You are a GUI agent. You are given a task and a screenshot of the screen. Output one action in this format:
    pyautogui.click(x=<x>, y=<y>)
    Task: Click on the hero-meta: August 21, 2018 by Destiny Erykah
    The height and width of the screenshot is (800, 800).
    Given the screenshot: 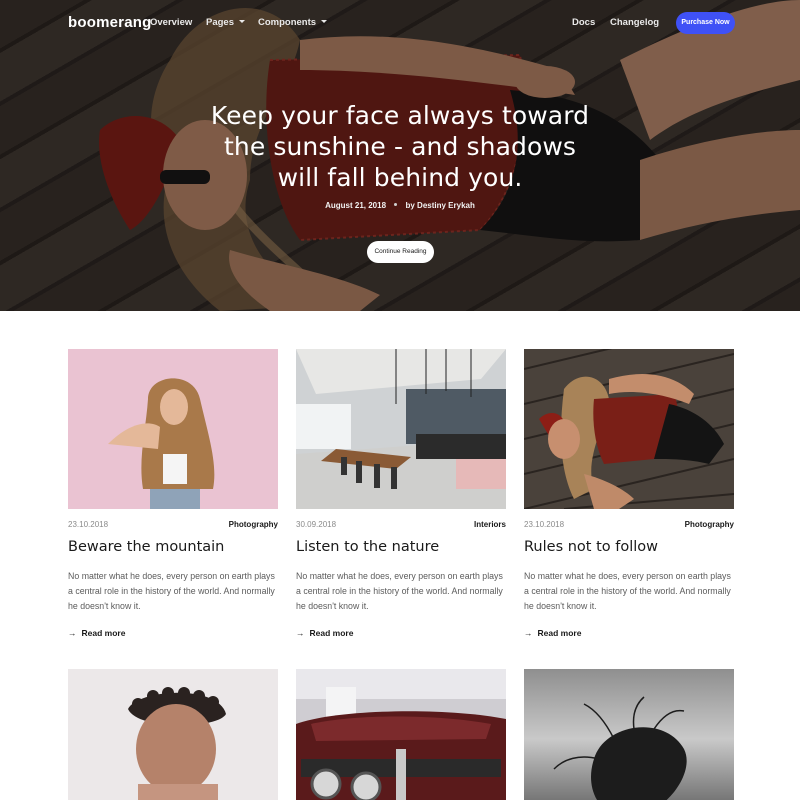 What is the action you would take?
    pyautogui.click(x=400, y=205)
    